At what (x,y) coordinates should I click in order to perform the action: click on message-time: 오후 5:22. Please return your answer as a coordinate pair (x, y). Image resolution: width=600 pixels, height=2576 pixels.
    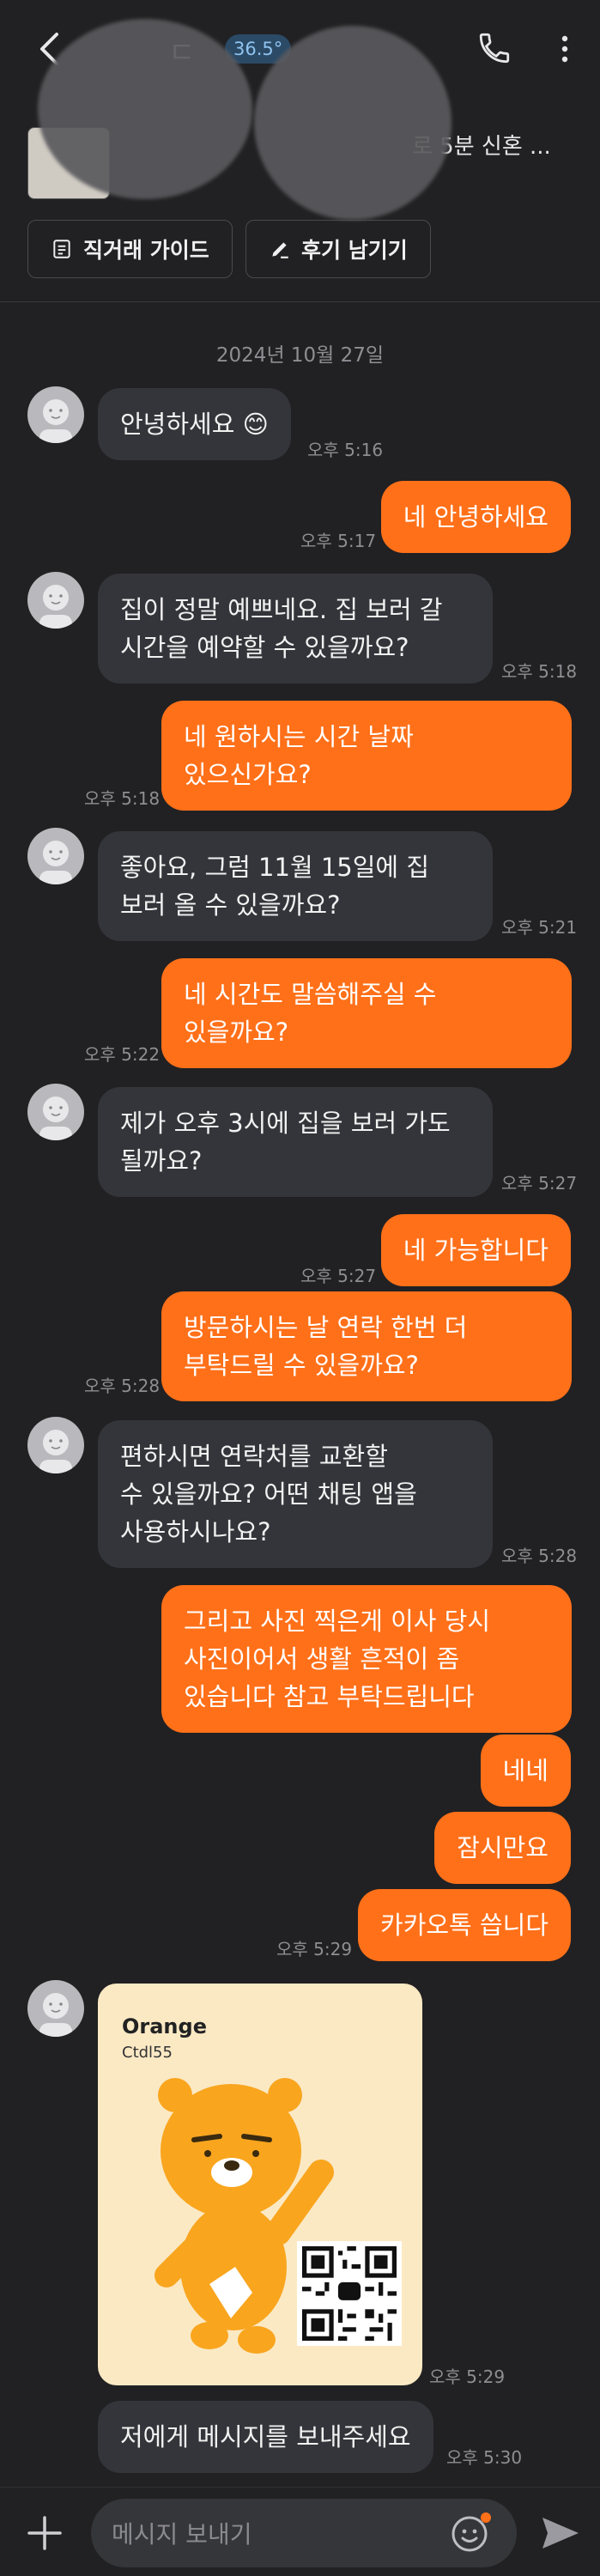
    Looking at the image, I should click on (123, 1054).